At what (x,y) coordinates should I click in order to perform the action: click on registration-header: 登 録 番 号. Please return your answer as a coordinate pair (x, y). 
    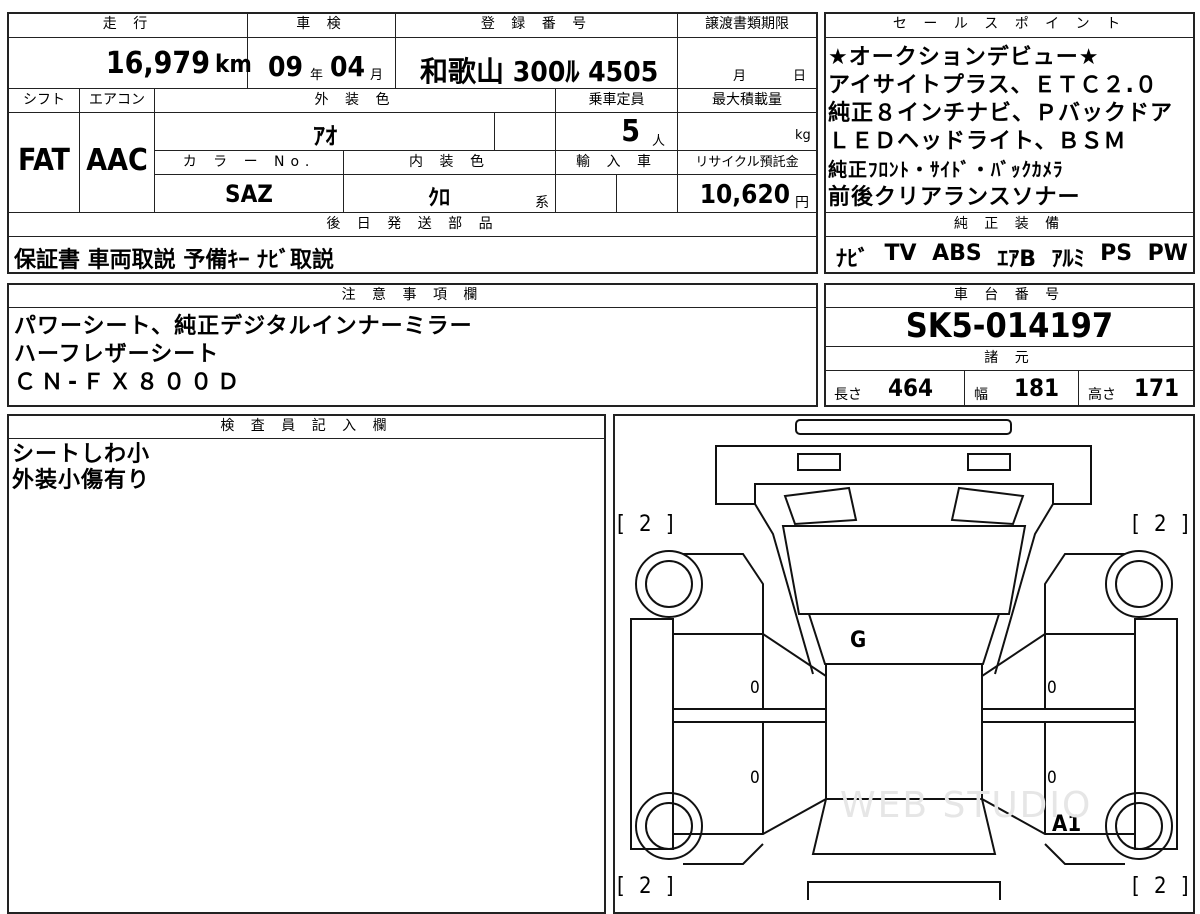
    Looking at the image, I should click on (536, 24).